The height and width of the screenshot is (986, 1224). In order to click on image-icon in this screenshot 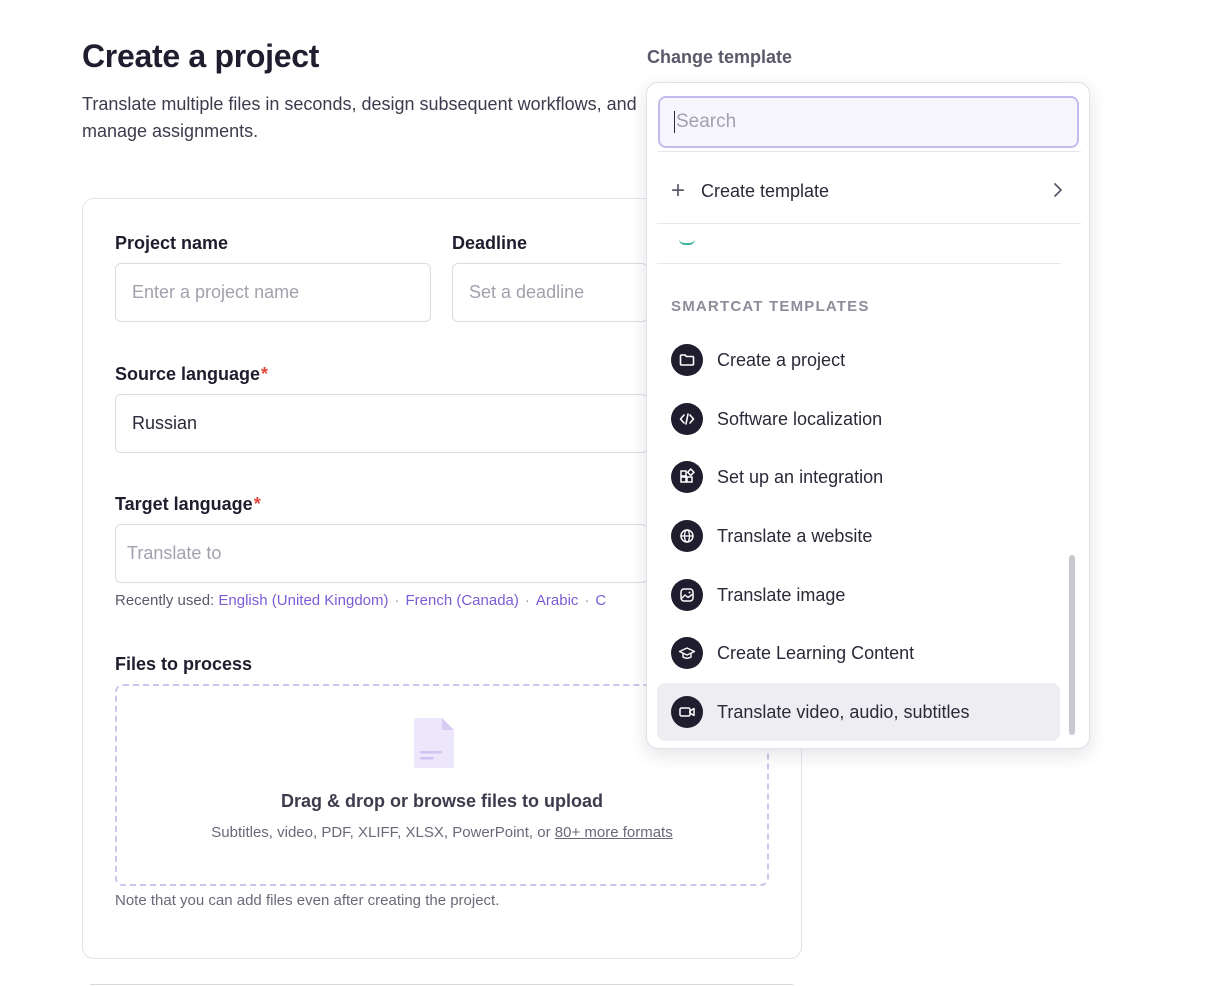, I will do `click(687, 595)`.